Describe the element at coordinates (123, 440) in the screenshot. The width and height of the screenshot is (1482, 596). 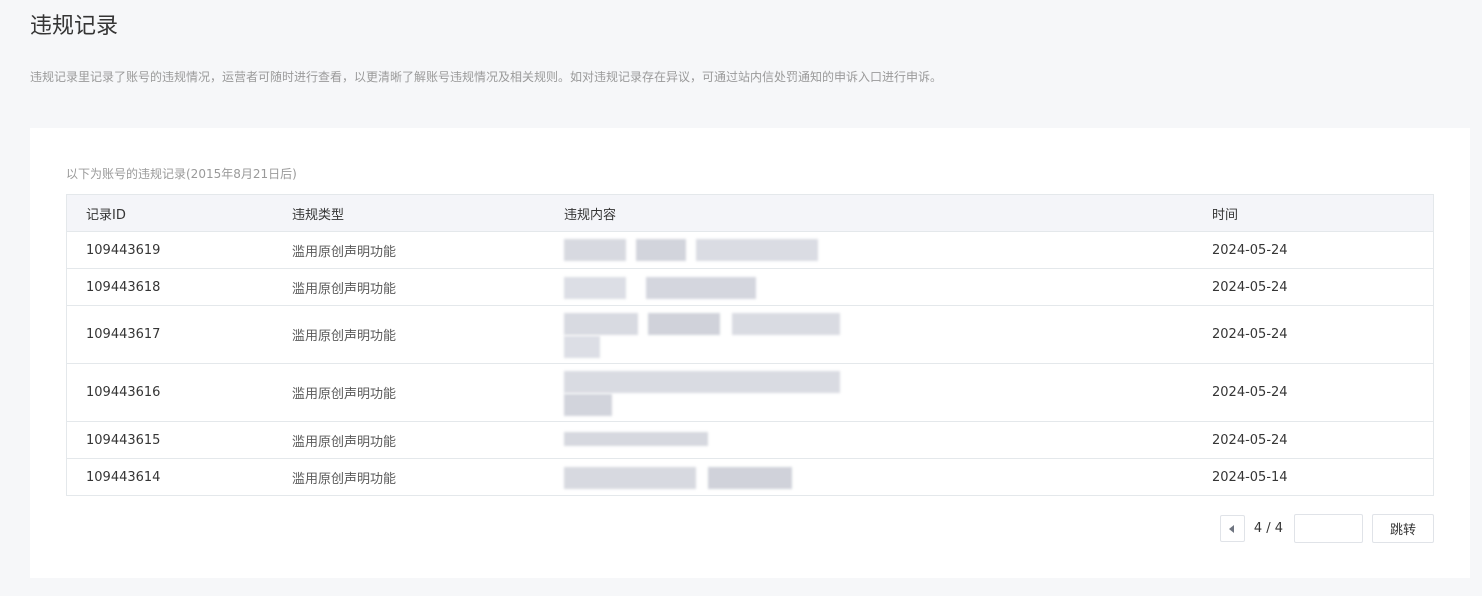
I see `record-id: 109443615` at that location.